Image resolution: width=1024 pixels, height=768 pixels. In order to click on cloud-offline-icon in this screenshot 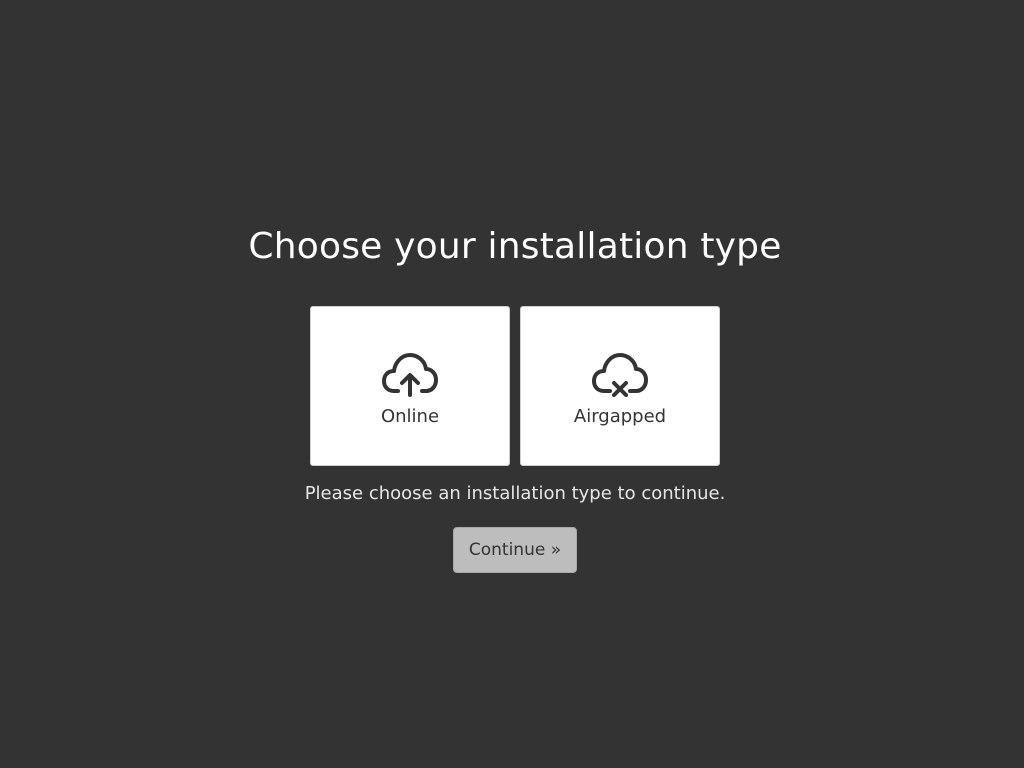, I will do `click(620, 375)`.